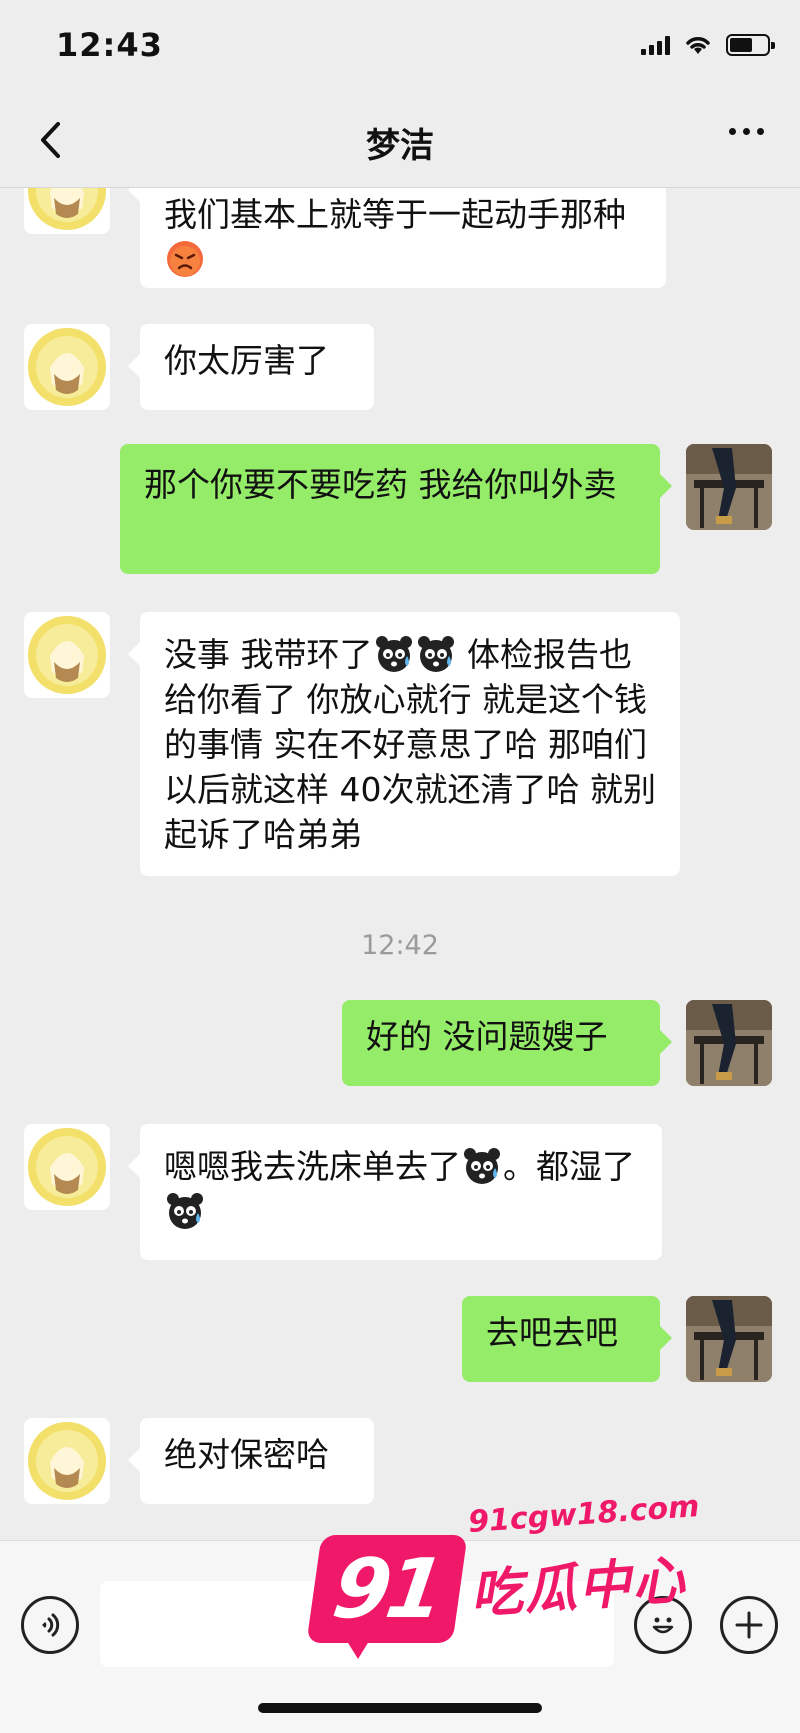 Image resolution: width=800 pixels, height=1733 pixels. Describe the element at coordinates (578, 1588) in the screenshot. I see `watermark-text: 吃瓜中心` at that location.